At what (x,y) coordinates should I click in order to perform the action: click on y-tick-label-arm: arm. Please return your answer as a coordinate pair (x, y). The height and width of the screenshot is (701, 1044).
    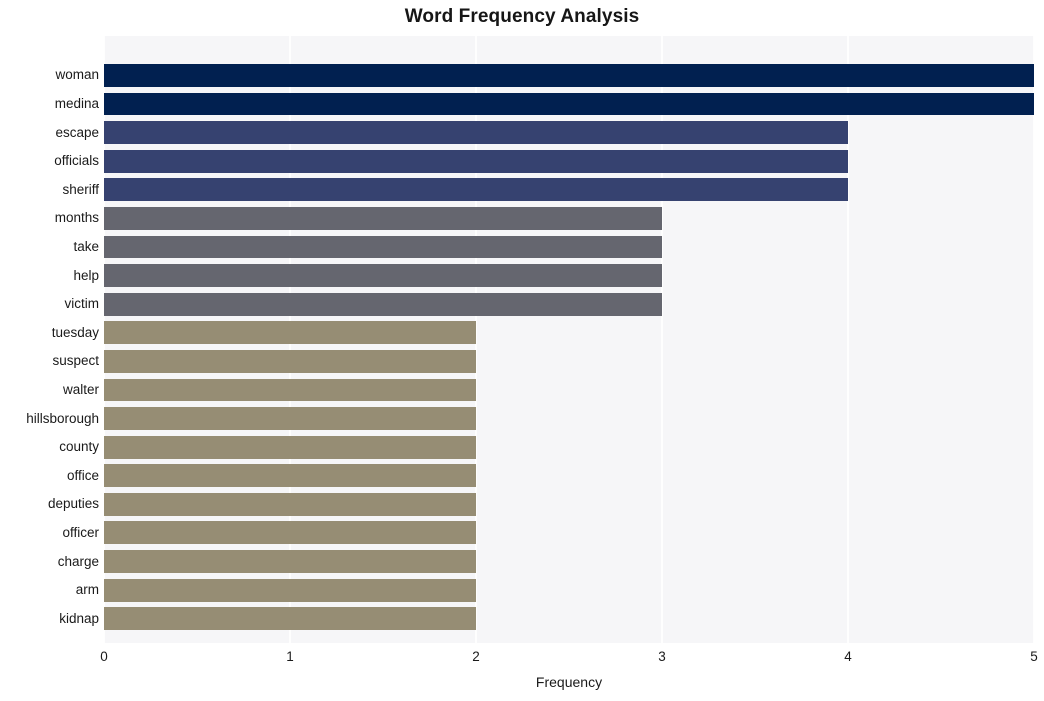
    Looking at the image, I should click on (87, 590).